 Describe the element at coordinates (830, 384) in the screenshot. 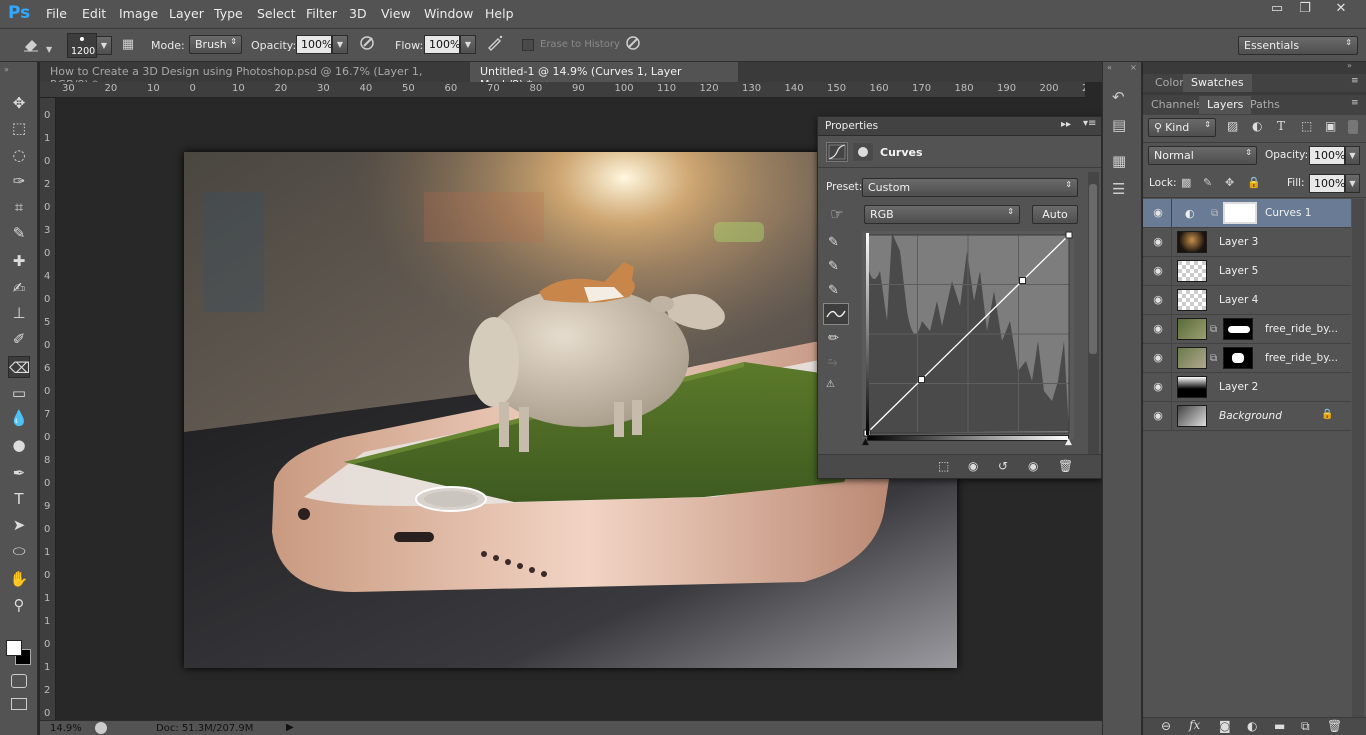

I see `clipping-warning-icon: ⚠` at that location.